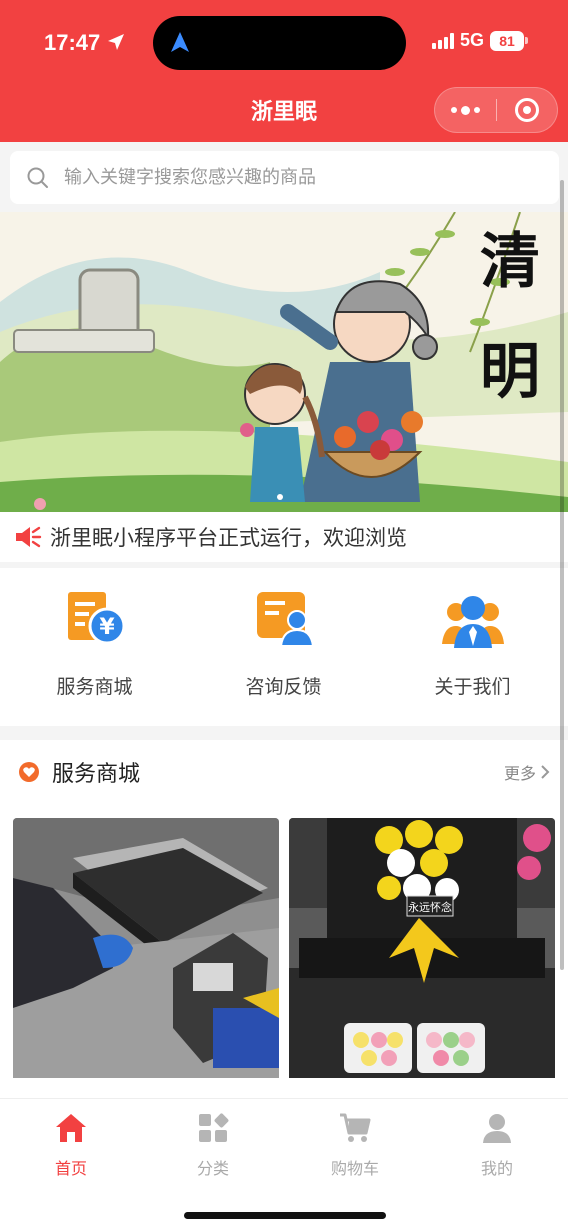  What do you see at coordinates (285, 619) in the screenshot?
I see `consult-icon` at bounding box center [285, 619].